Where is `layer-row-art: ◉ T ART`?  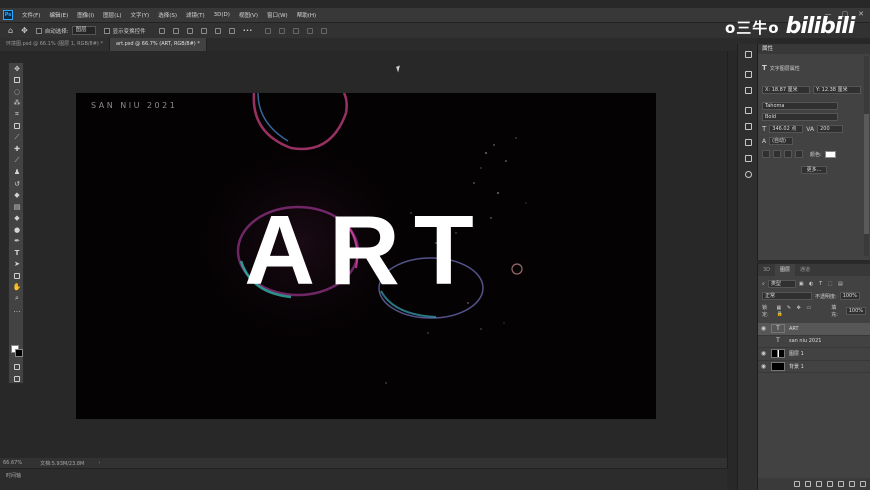
layer-row-art: ◉ T ART is located at coordinates (814, 329).